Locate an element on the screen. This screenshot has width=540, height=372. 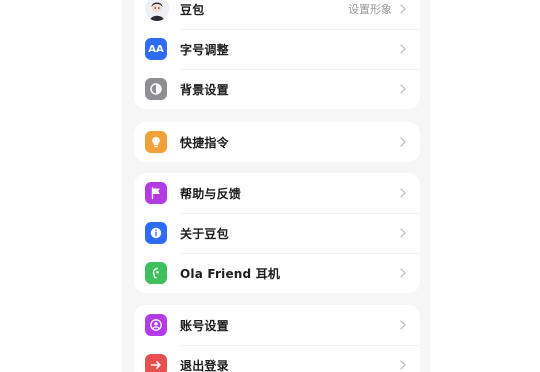
shortcut-row: 快捷指令 is located at coordinates (277, 142).